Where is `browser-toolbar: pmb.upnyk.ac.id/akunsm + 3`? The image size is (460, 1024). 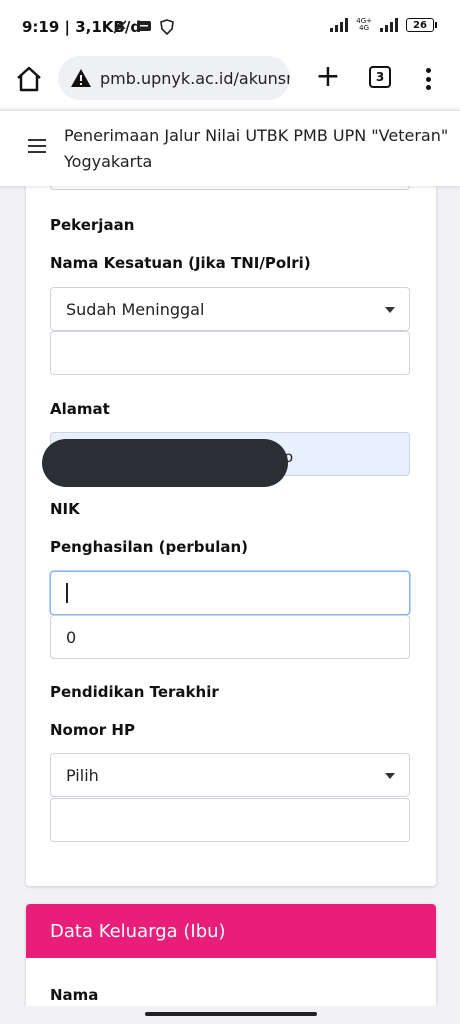 browser-toolbar: pmb.upnyk.ac.id/akunsm + 3 is located at coordinates (230, 82).